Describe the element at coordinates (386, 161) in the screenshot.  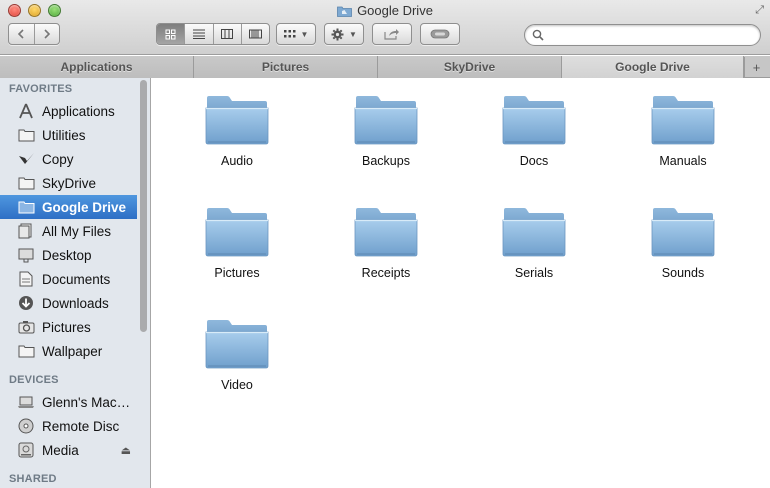
I see `folder-label: Backups` at that location.